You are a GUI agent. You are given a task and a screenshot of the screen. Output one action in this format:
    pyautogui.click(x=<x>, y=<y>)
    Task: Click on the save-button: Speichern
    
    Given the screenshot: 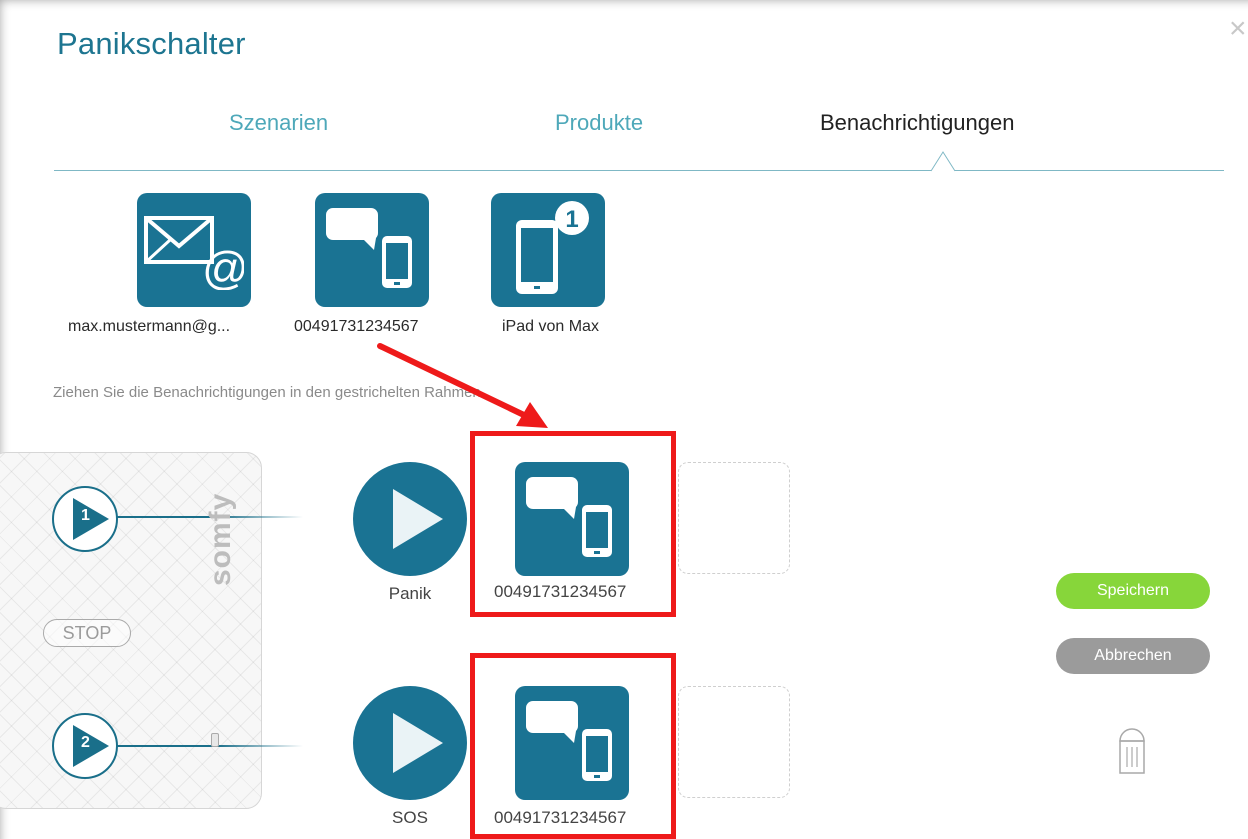 What is the action you would take?
    pyautogui.click(x=1133, y=591)
    